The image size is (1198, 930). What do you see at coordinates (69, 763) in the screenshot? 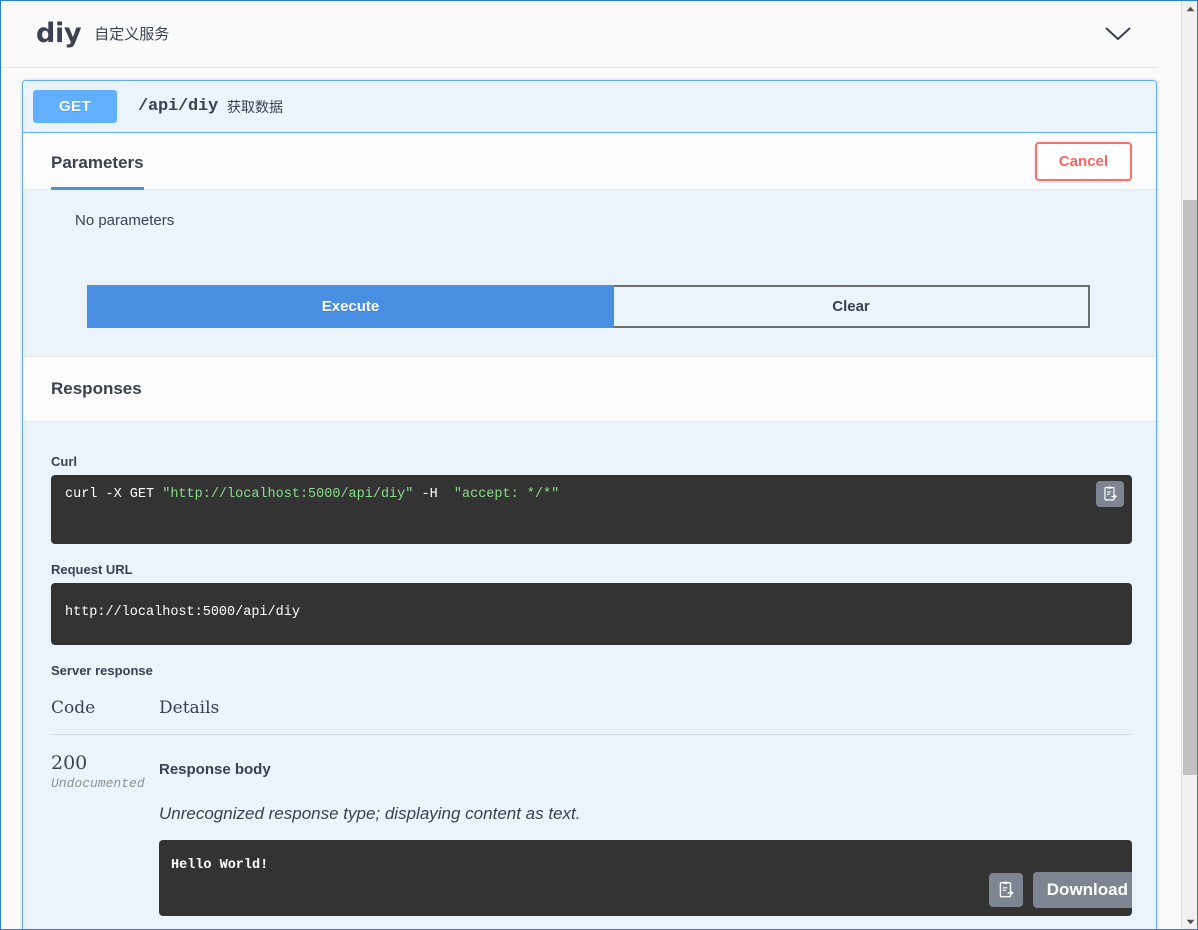
I see `response-status-code: 200` at bounding box center [69, 763].